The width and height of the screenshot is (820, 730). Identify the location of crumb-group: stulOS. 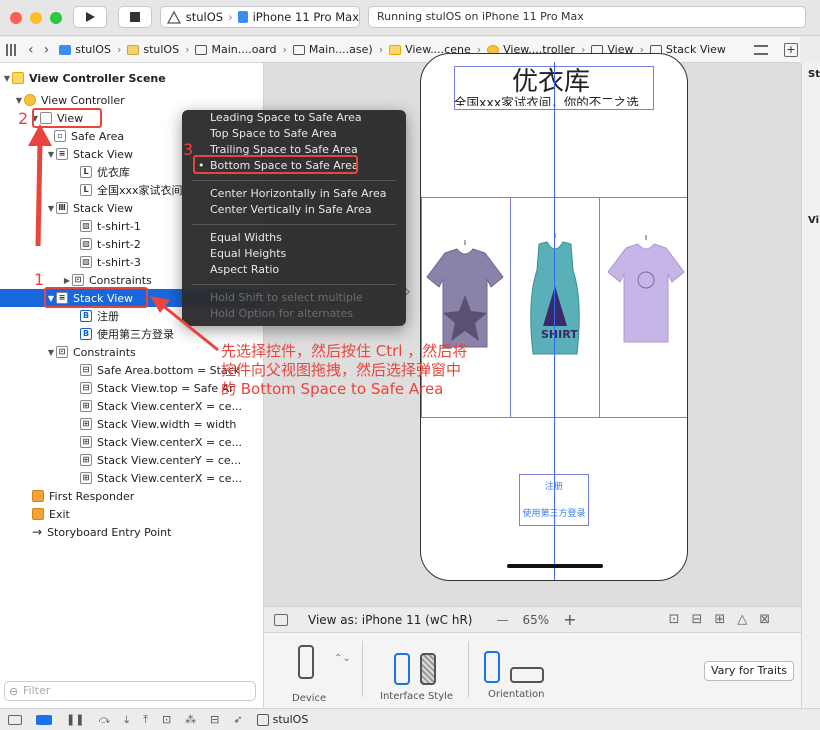
(153, 49).